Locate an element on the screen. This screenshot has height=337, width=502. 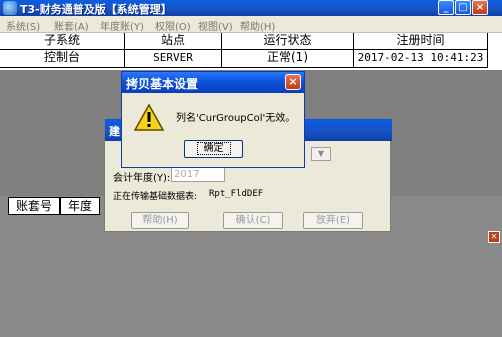
copy-settings-modal: 拷贝基本设置 × 列名'CurGroupCol'无效。 确定 is located at coordinates (213, 119).